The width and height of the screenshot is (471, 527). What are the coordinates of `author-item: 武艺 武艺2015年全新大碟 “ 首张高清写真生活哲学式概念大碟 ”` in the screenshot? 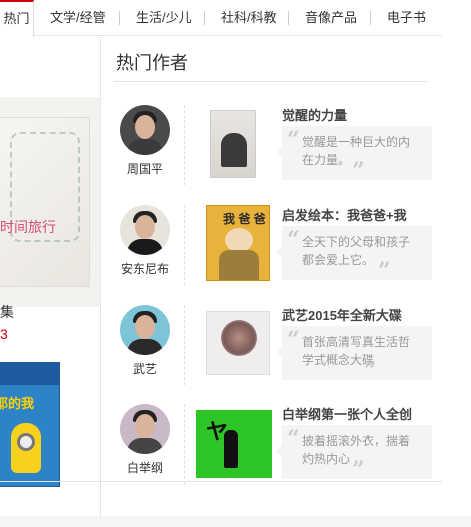 It's located at (272, 355).